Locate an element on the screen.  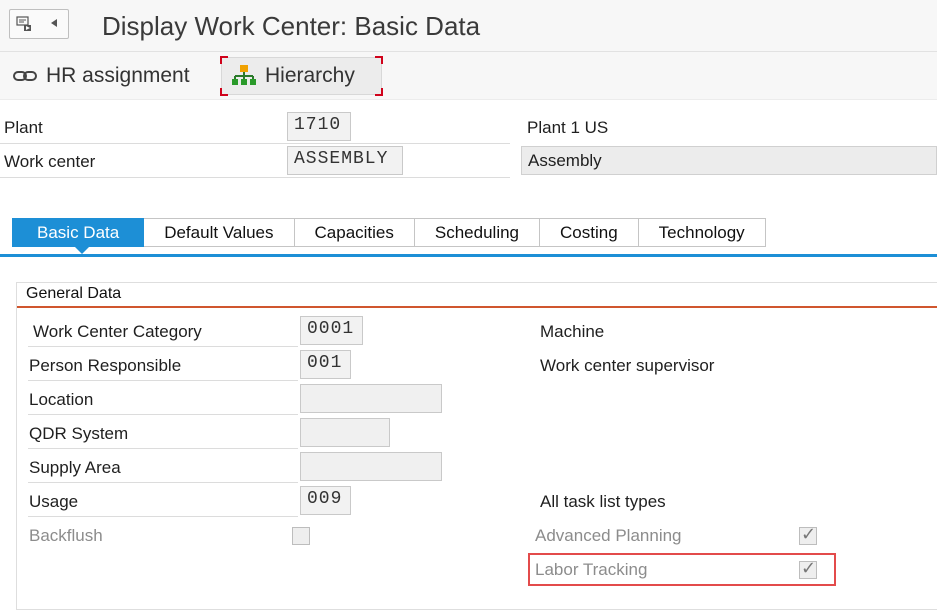
hierarchy-icon is located at coordinates (244, 75).